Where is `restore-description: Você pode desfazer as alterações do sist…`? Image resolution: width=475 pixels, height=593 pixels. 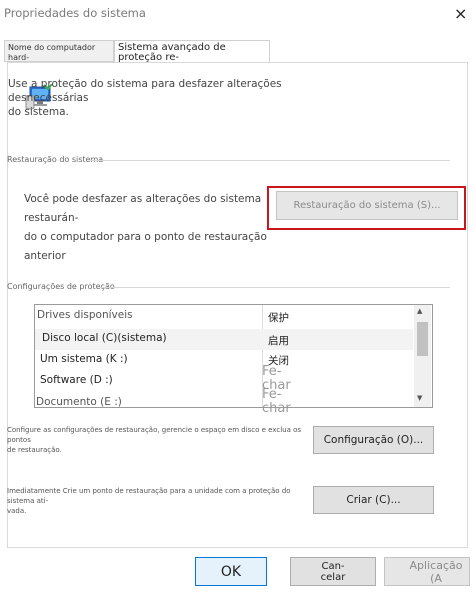 restore-description: Você pode desfazer as alterações do sist… is located at coordinates (159, 228).